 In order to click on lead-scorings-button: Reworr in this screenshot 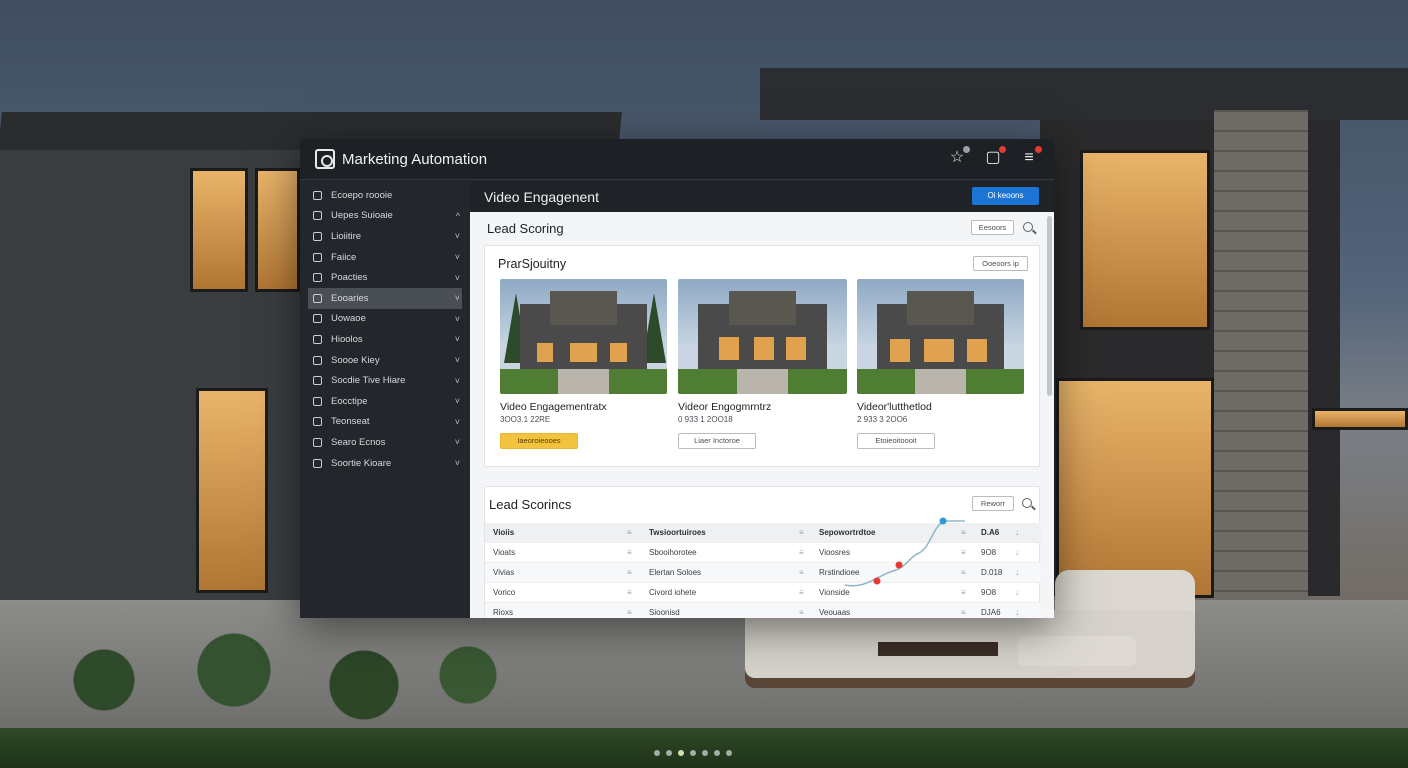, I will do `click(993, 503)`.